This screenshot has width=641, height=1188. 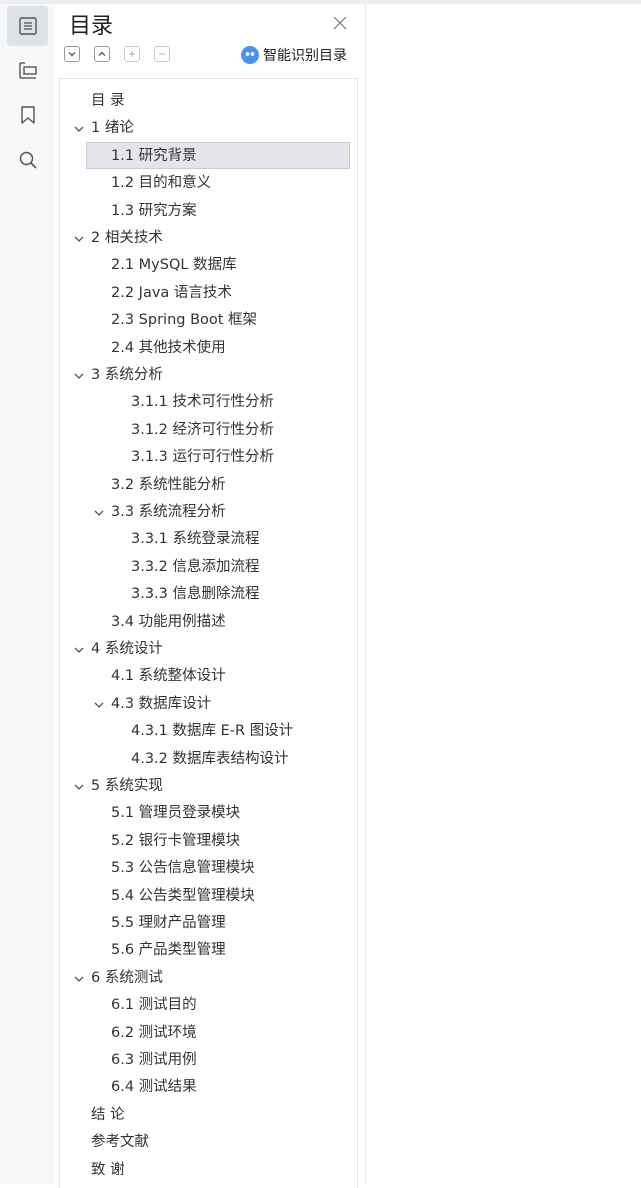 What do you see at coordinates (28, 594) in the screenshot?
I see `icon-rail` at bounding box center [28, 594].